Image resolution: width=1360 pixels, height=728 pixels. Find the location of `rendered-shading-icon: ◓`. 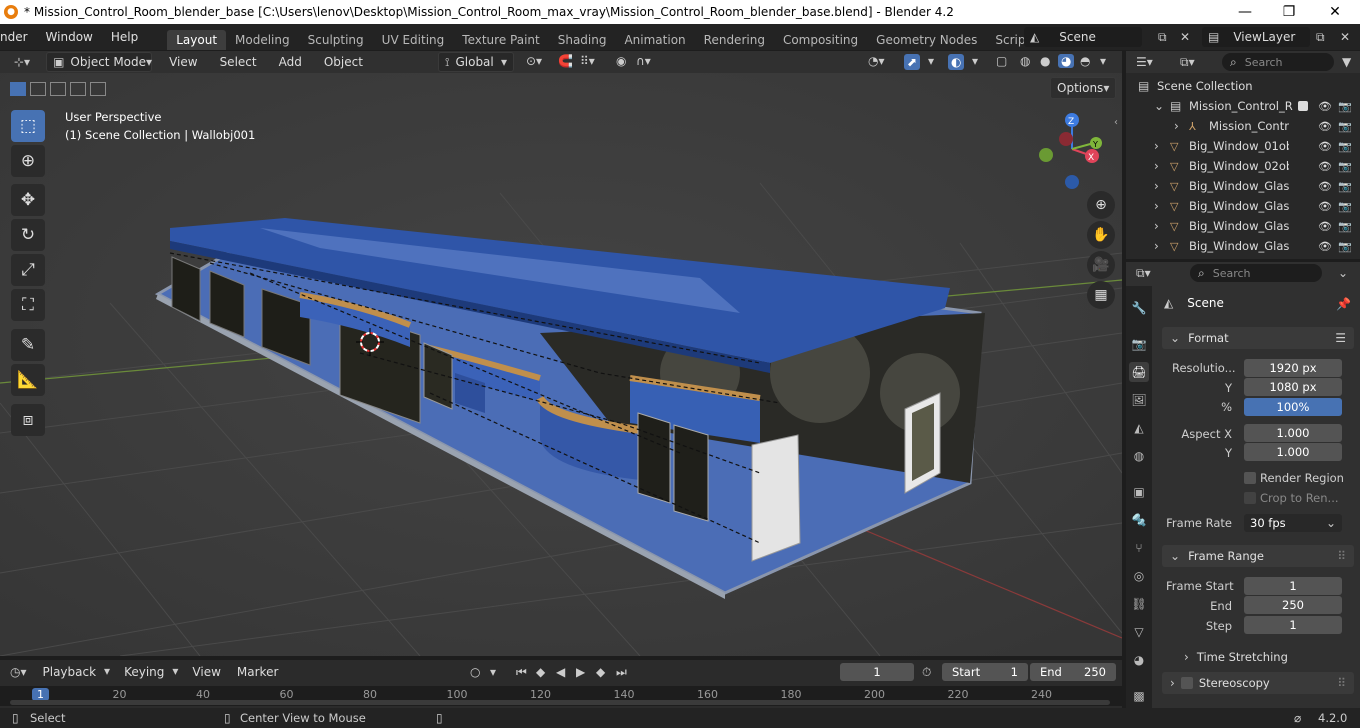

rendered-shading-icon: ◓ is located at coordinates (1085, 61).